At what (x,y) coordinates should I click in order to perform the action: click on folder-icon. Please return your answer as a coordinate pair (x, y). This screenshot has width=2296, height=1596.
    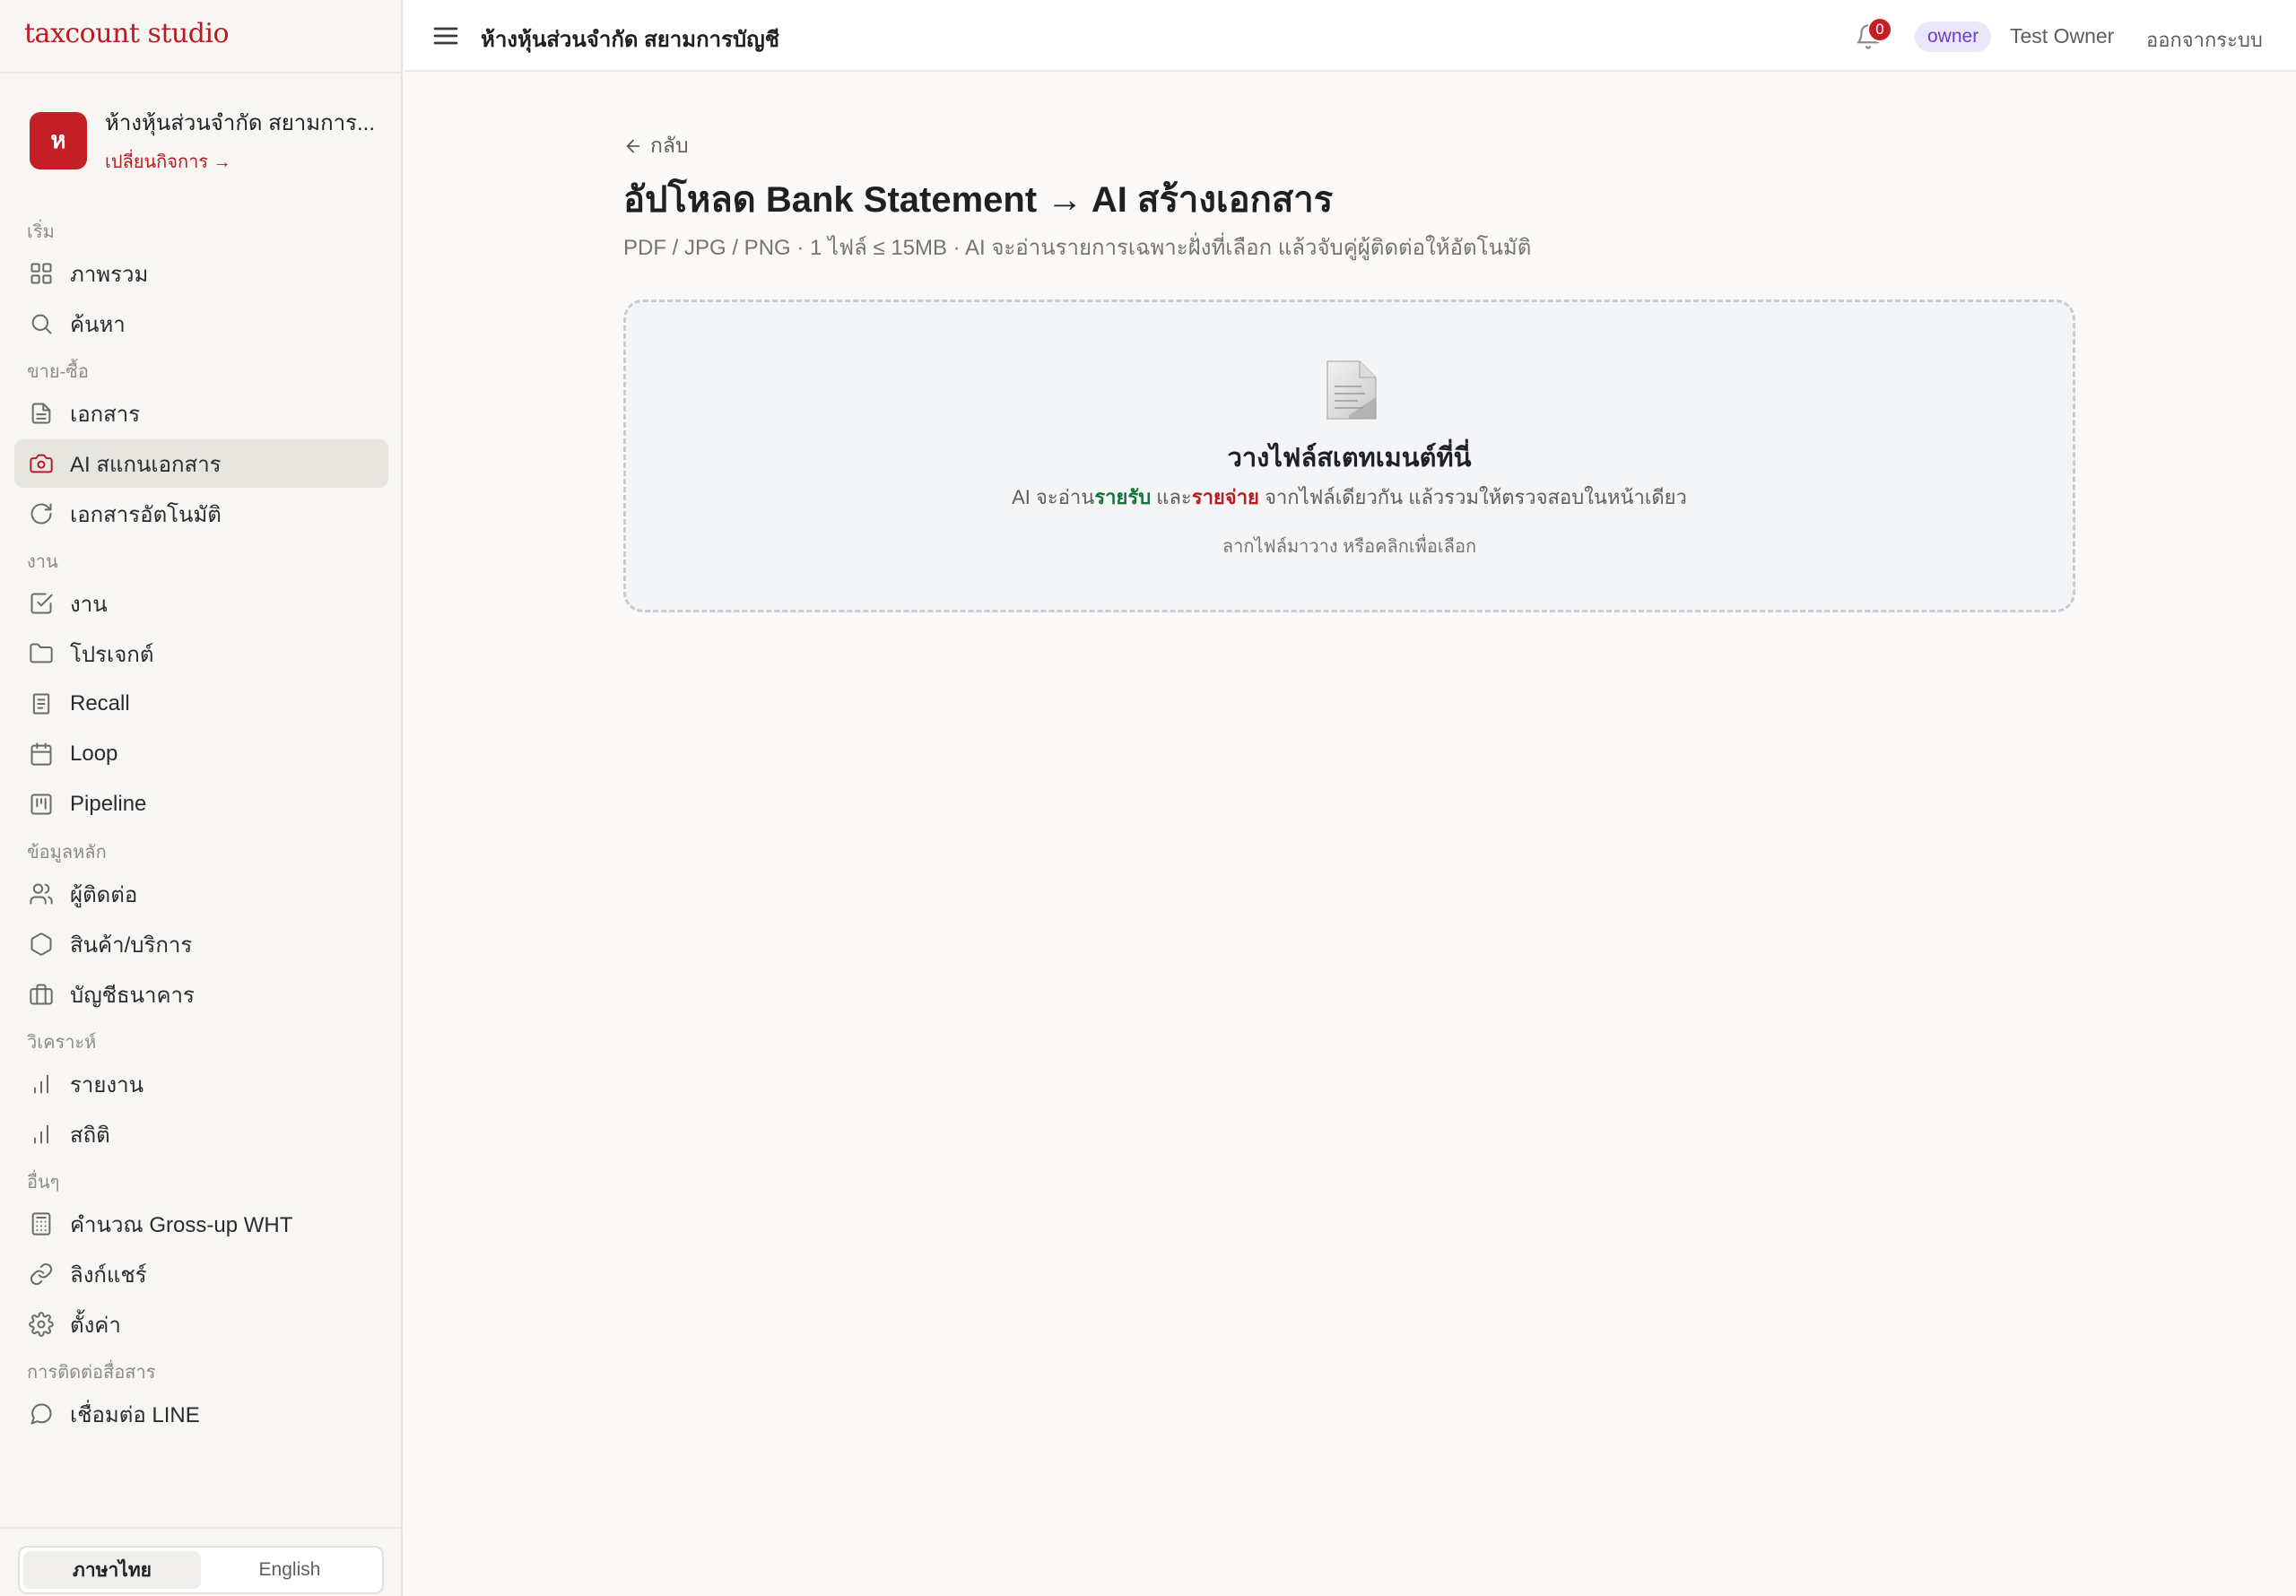
    Looking at the image, I should click on (41, 653).